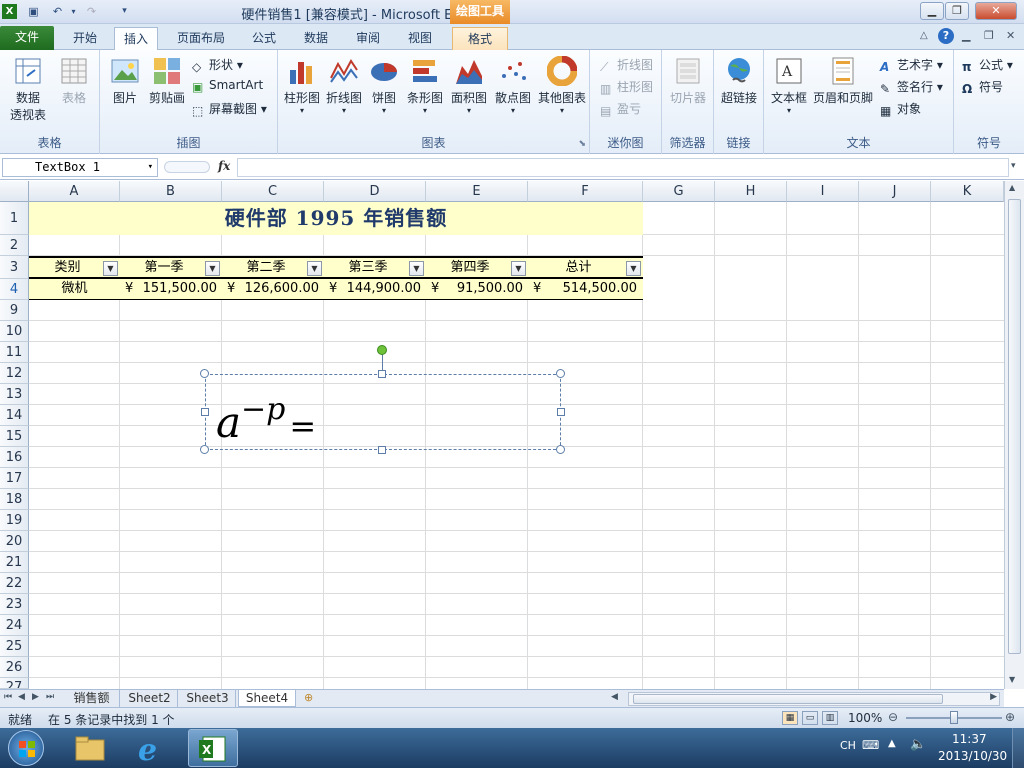  I want to click on other-charts-button: 其他图表 ▾, so click(562, 85).